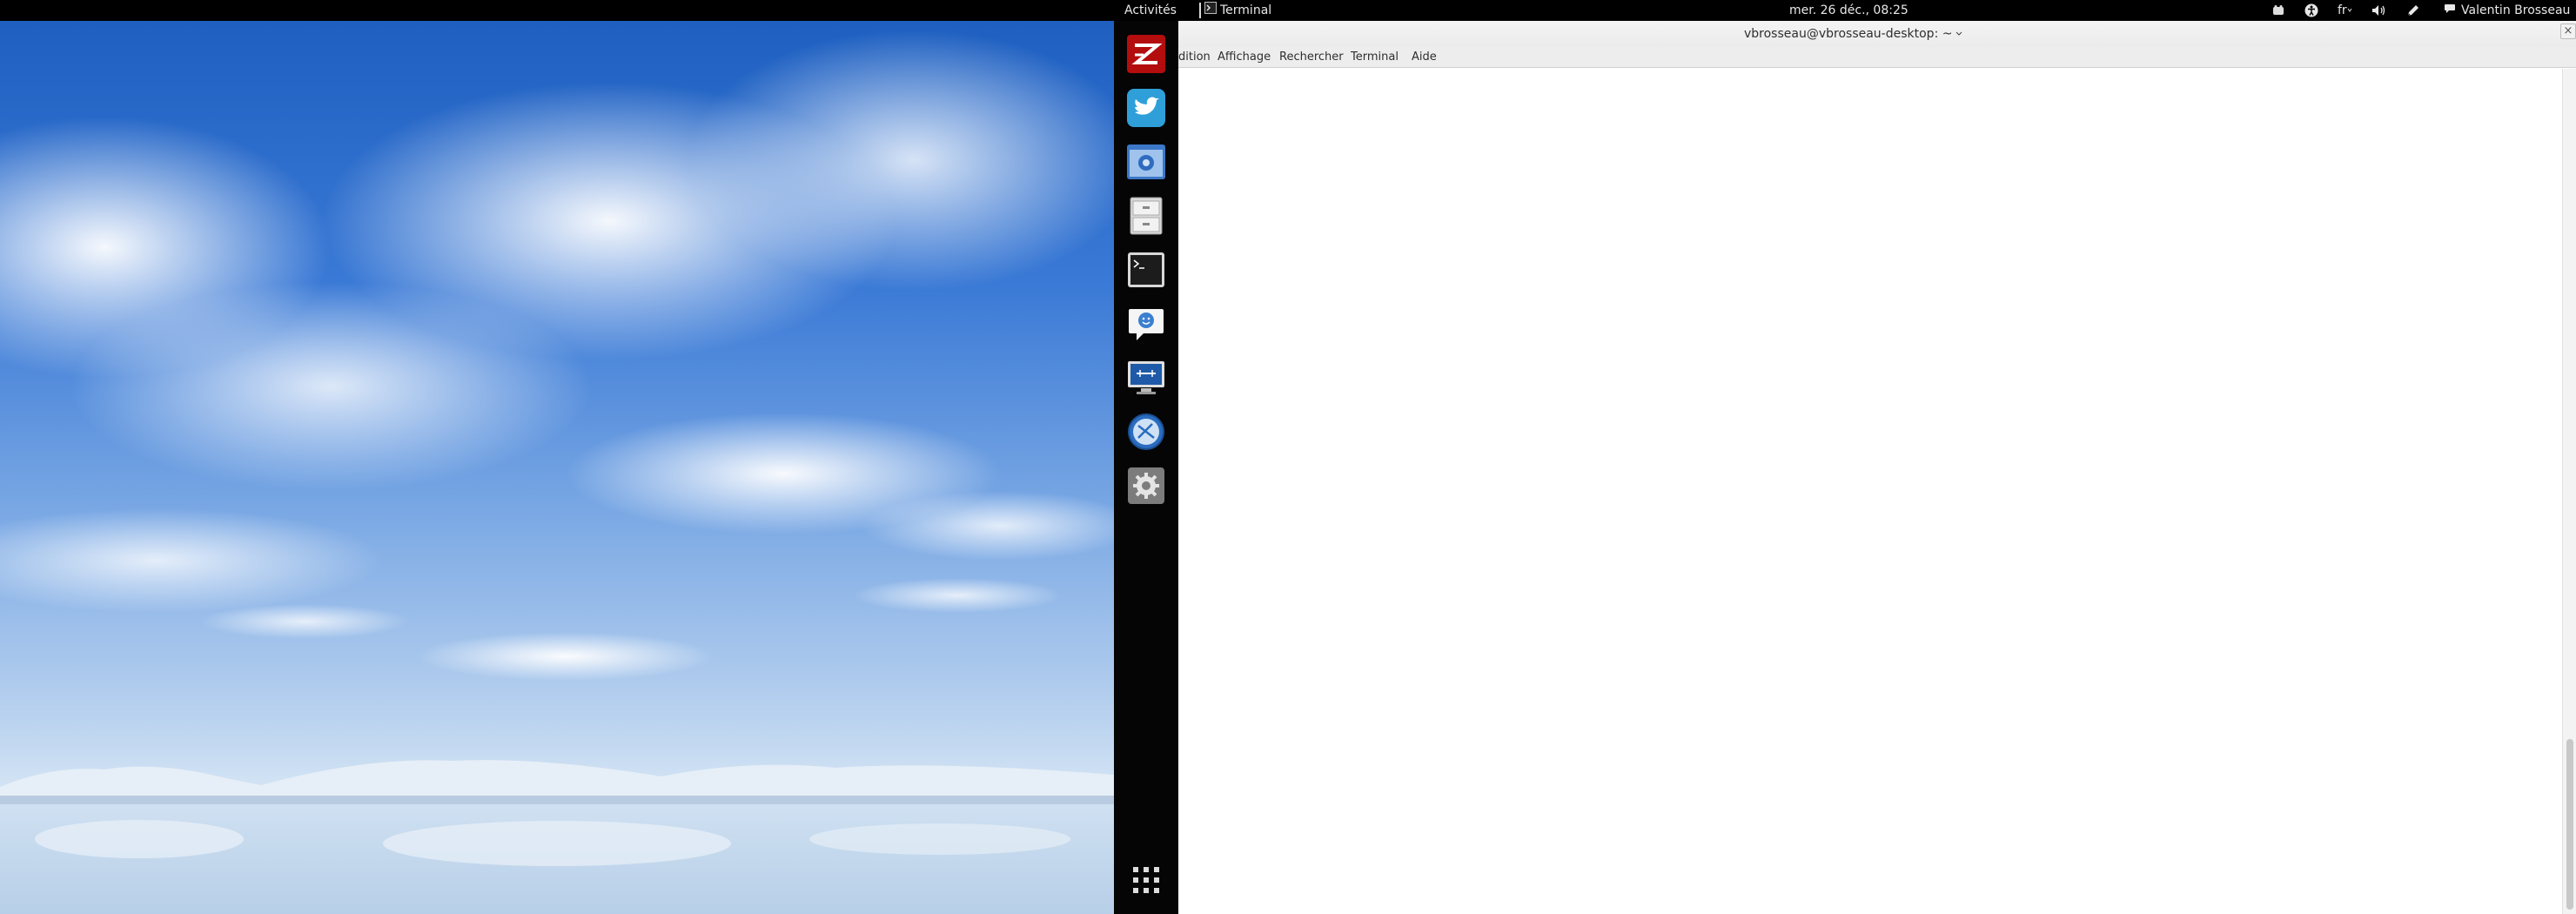 Image resolution: width=2576 pixels, height=914 pixels. Describe the element at coordinates (2278, 10) in the screenshot. I see `sound-indicator-icon` at that location.